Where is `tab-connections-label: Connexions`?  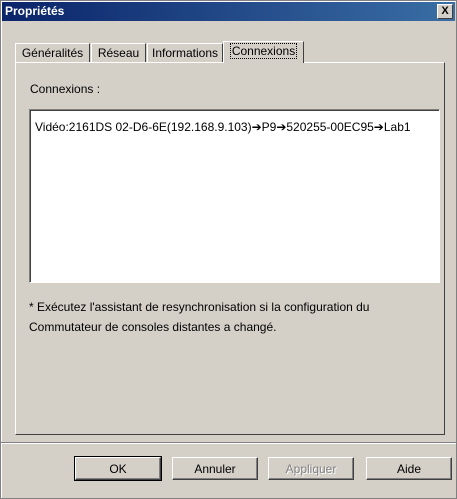
tab-connections-label: Connexions is located at coordinates (263, 51).